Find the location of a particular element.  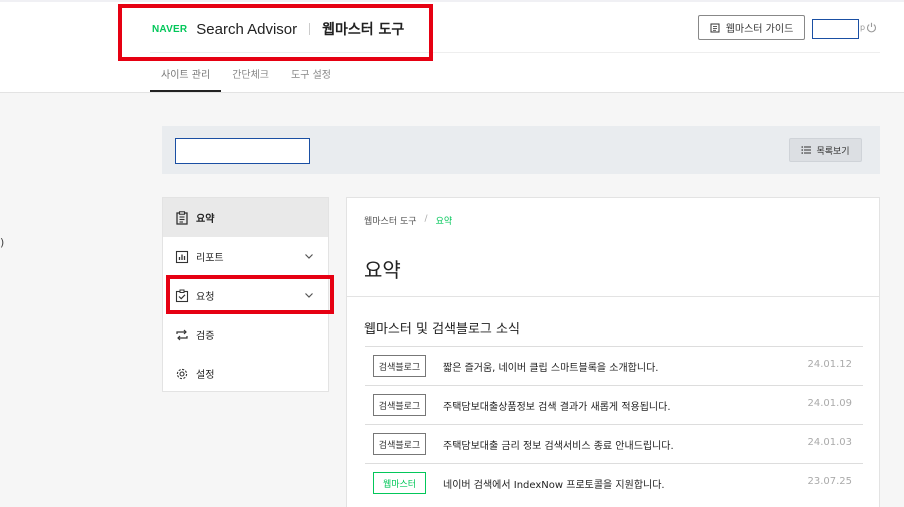

tab-tool-settings: 도구 설정 is located at coordinates (311, 76).